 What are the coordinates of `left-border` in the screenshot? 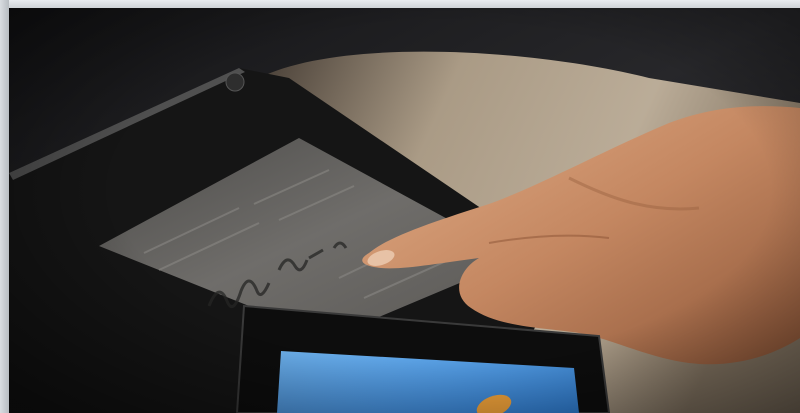 It's located at (4, 206).